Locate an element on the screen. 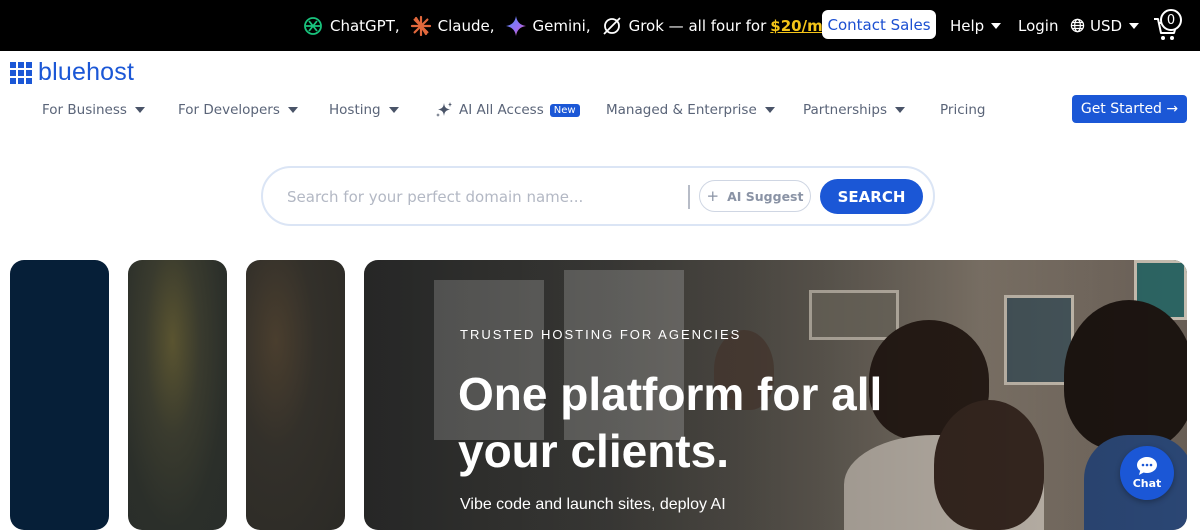 The height and width of the screenshot is (530, 1200). promo-gemini: Gemini, is located at coordinates (547, 26).